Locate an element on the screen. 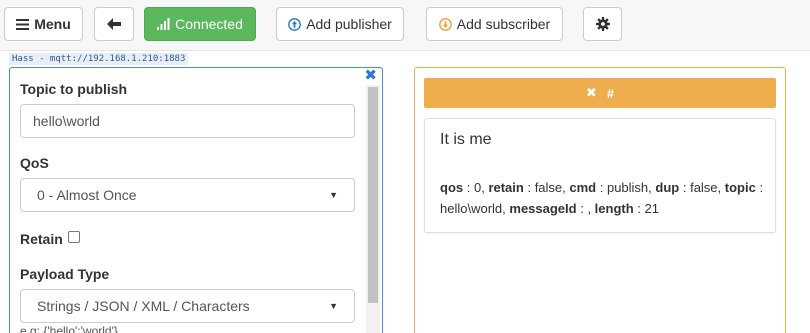 The height and width of the screenshot is (333, 810). add-publisher-button: Add publisher is located at coordinates (340, 24).